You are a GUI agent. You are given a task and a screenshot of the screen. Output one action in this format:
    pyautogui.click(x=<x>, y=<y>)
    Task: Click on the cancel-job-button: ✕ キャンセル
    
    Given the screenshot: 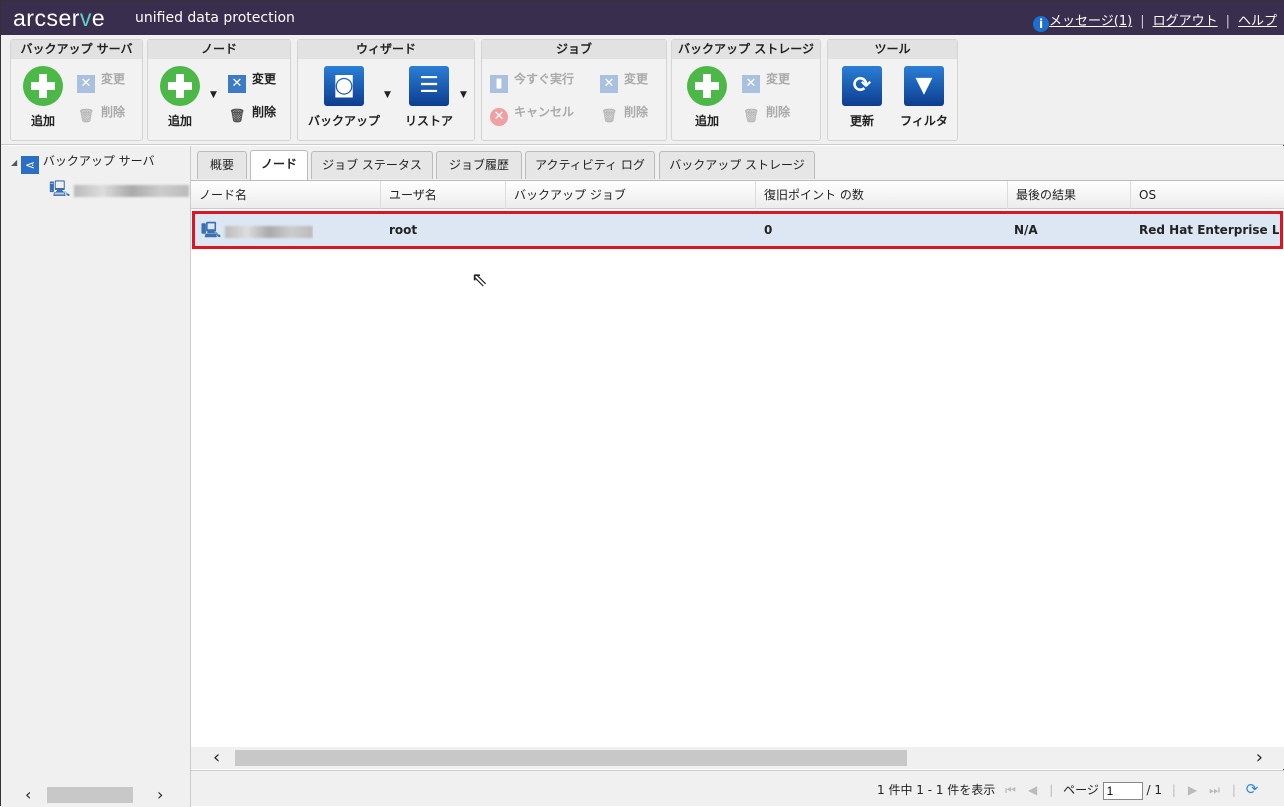 What is the action you would take?
    pyautogui.click(x=532, y=114)
    